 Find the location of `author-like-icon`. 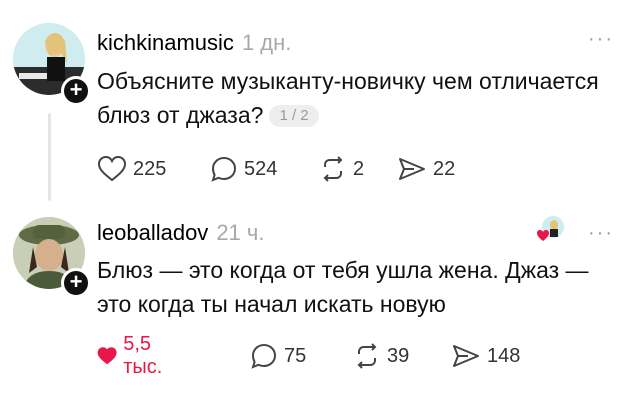

author-like-icon is located at coordinates (550, 228).